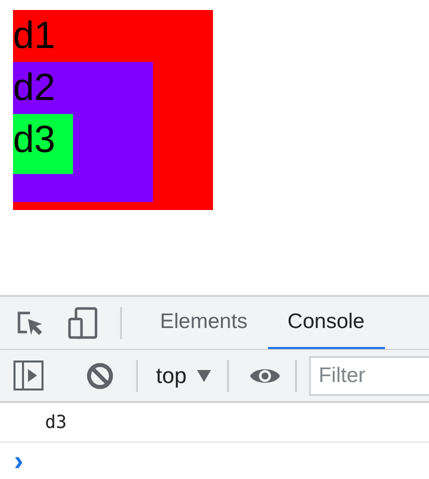 This screenshot has height=479, width=429. What do you see at coordinates (83, 323) in the screenshot?
I see `device-icon` at bounding box center [83, 323].